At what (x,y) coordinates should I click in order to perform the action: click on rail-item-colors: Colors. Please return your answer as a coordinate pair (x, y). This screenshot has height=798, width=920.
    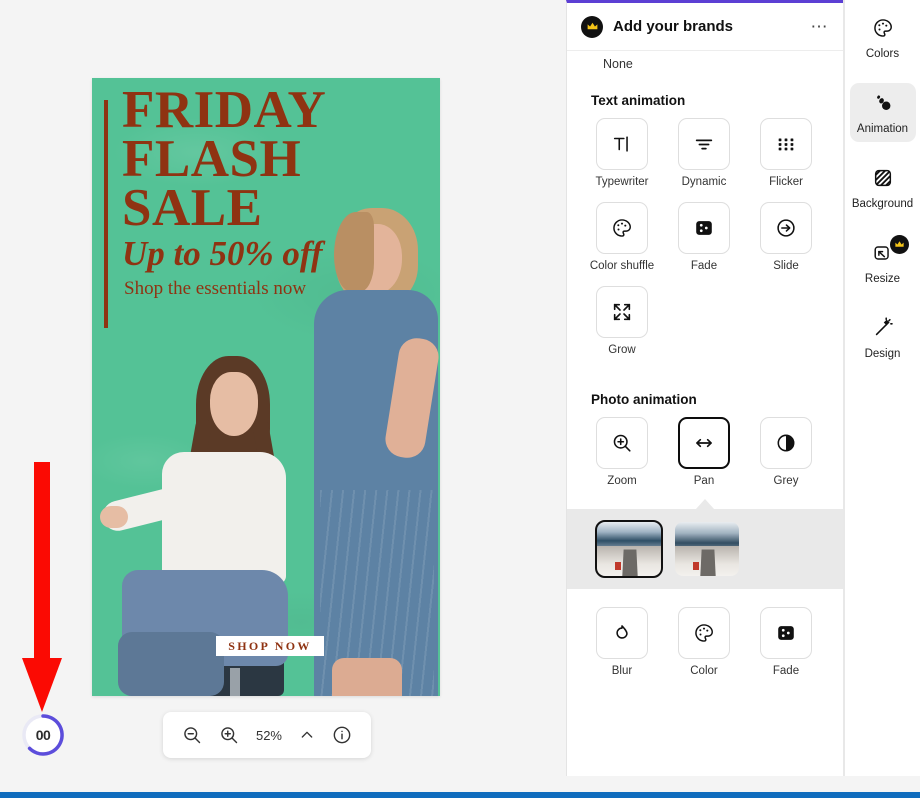
    Looking at the image, I should click on (883, 37).